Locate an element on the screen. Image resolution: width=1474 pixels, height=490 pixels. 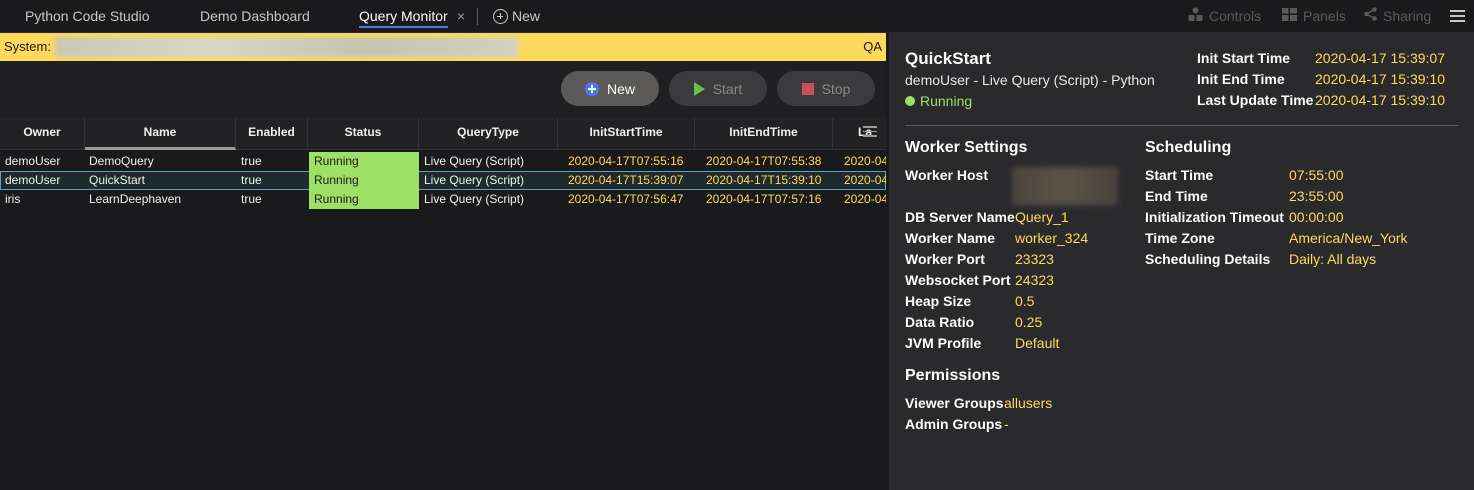
detail-divider is located at coordinates (1182, 125).